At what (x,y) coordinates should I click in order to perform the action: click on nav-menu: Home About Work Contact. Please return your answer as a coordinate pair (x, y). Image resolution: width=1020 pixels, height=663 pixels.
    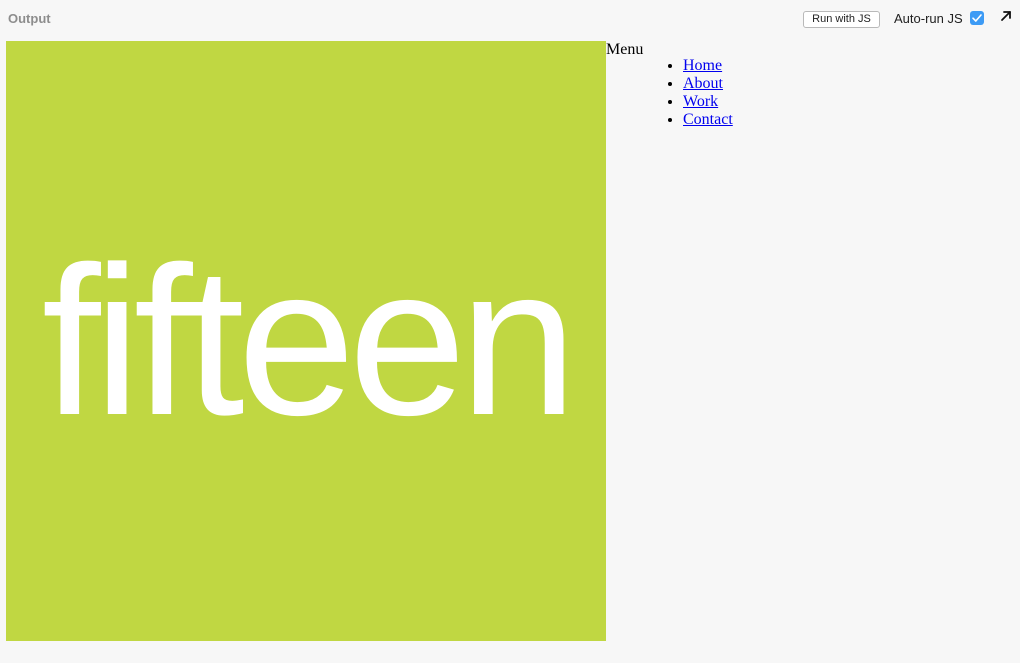
    Looking at the image, I should click on (688, 93).